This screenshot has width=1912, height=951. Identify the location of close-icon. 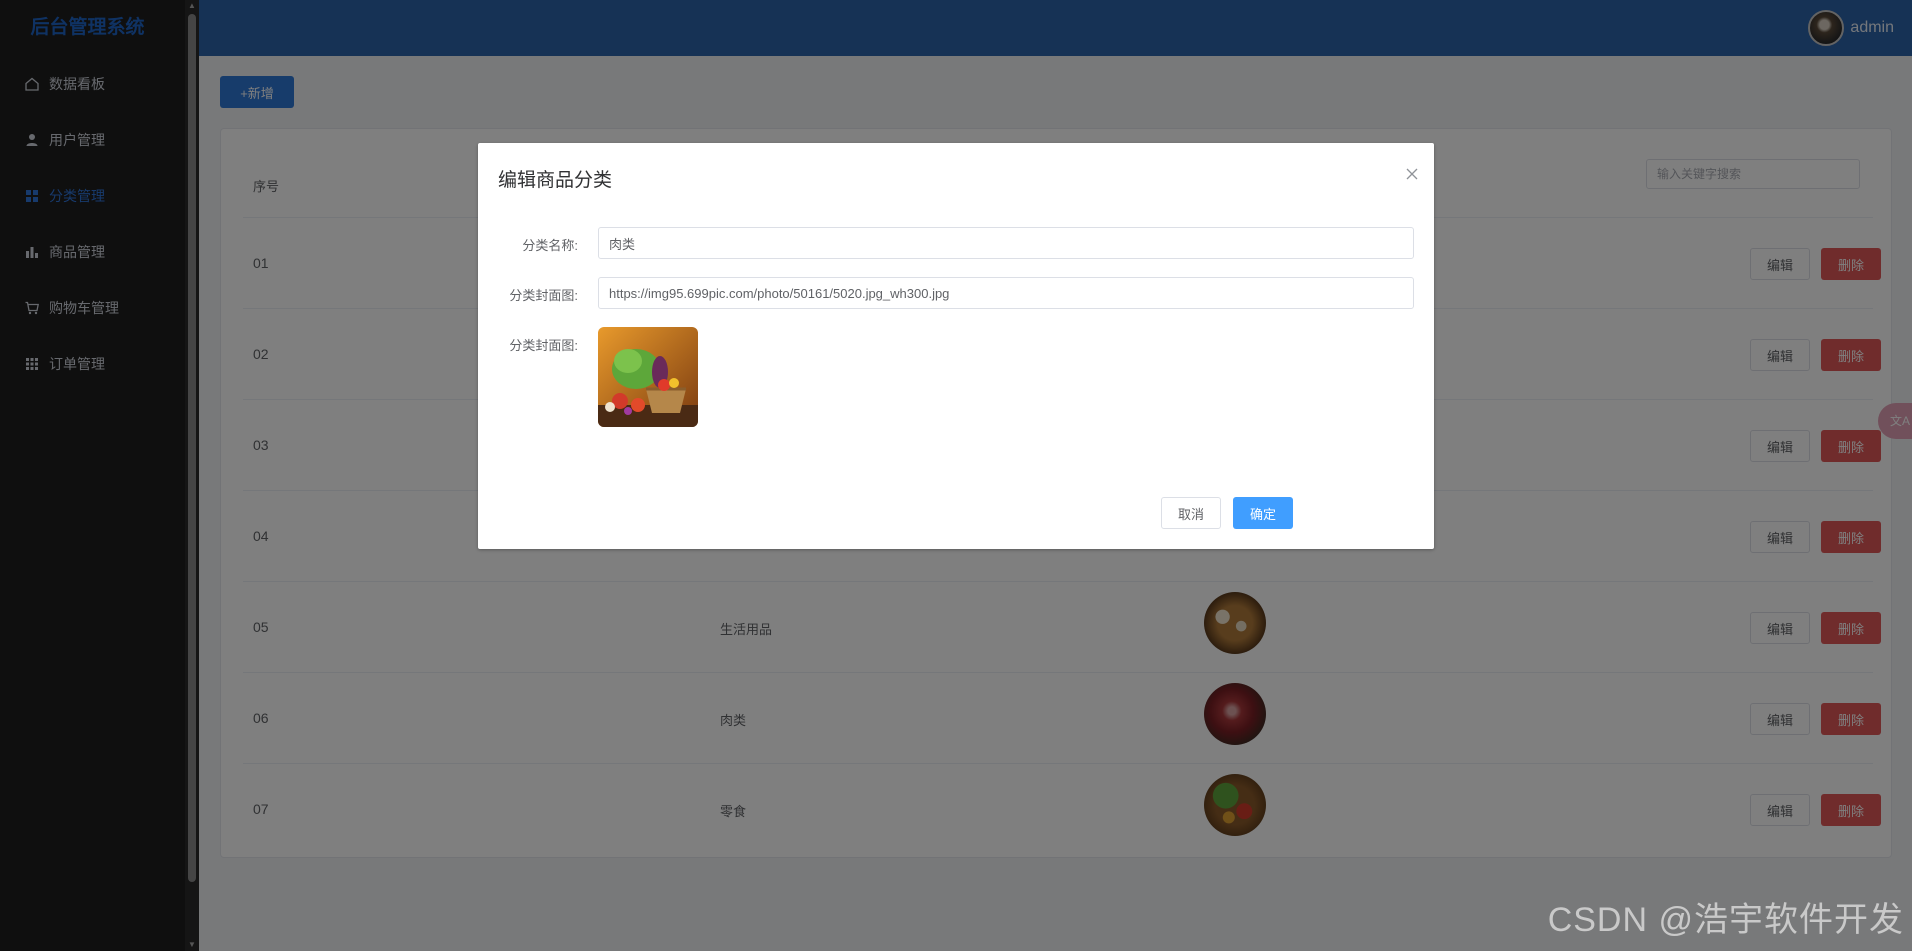
(1412, 174).